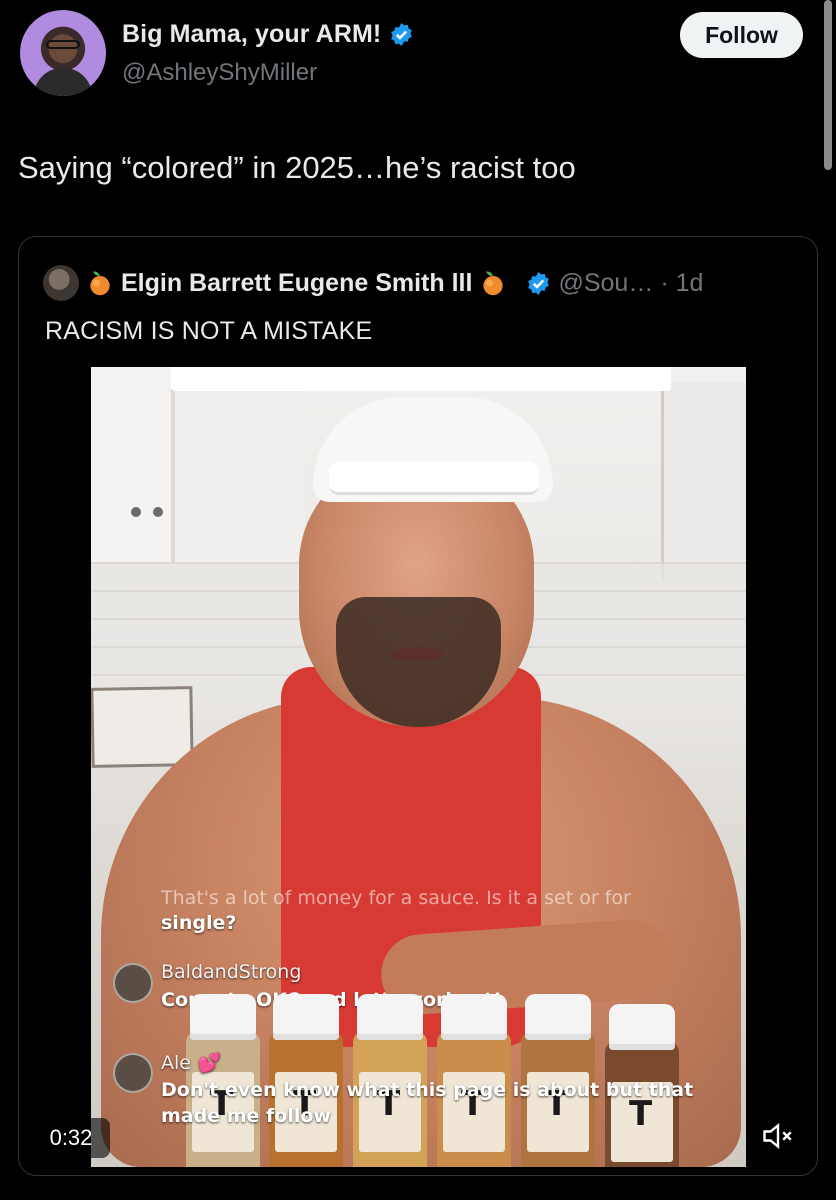 The width and height of the screenshot is (836, 1200). I want to click on video-comment-user: BaldandStrong, so click(231, 972).